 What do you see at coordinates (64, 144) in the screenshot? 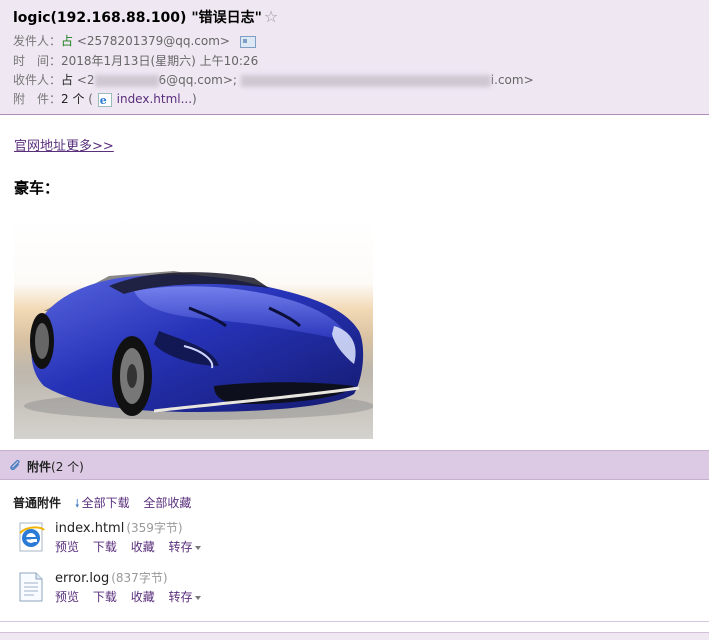
I see `more-link: 官网地址更多>>` at bounding box center [64, 144].